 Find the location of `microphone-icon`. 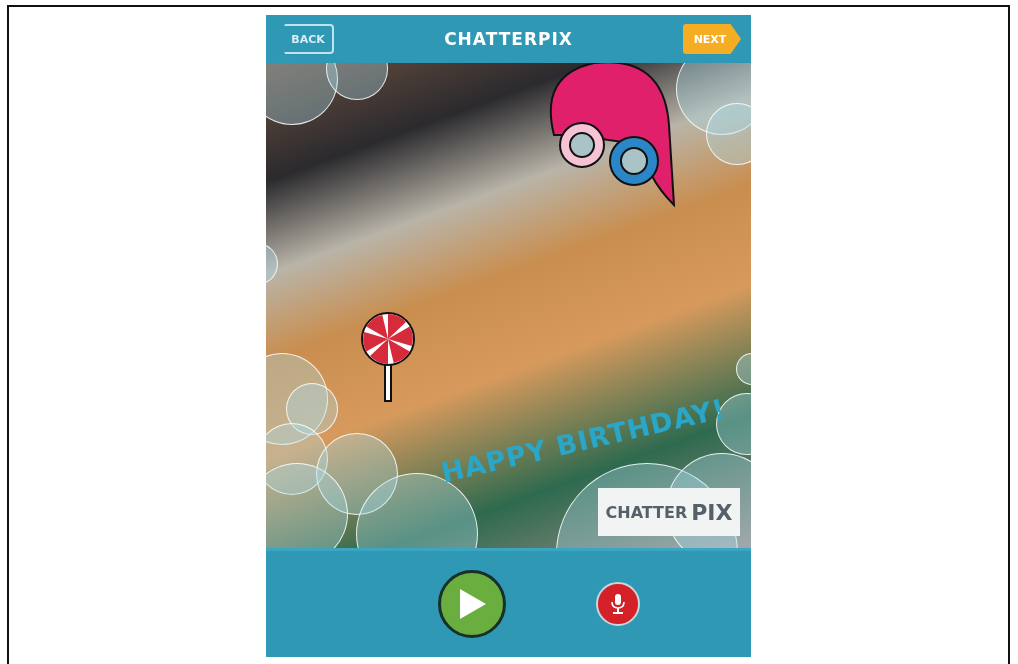

microphone-icon is located at coordinates (617, 604).